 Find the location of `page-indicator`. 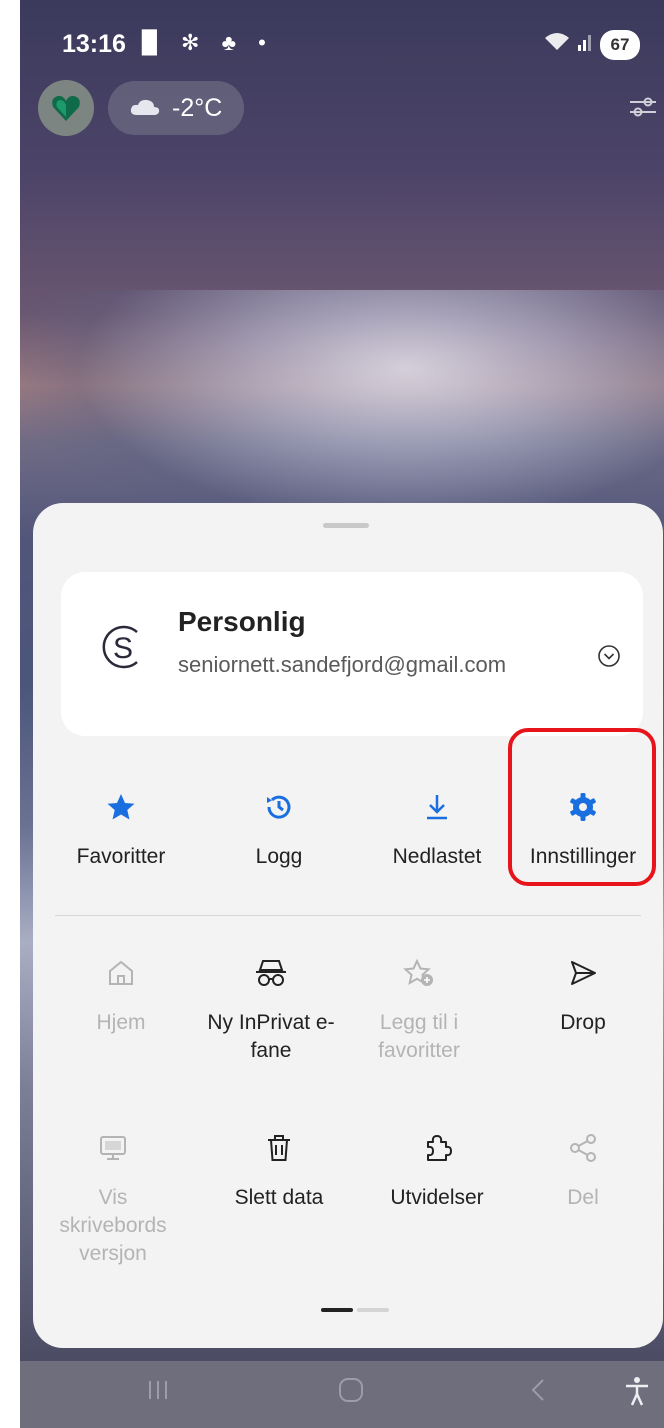

page-indicator is located at coordinates (355, 1310).